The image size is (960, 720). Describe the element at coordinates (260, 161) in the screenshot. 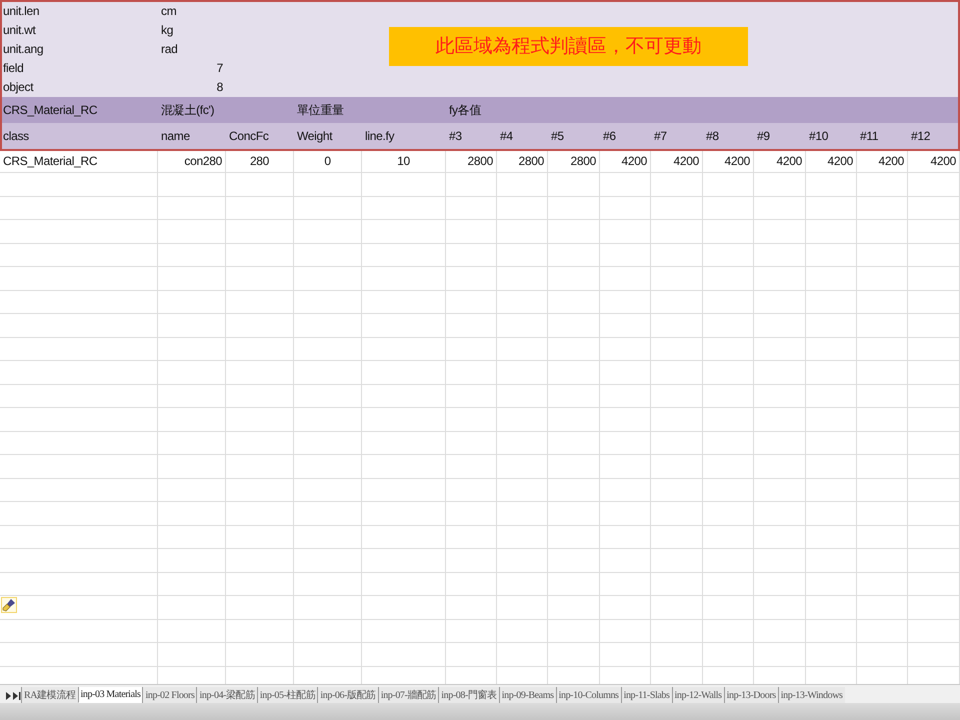

I see `table-cell: 280` at that location.